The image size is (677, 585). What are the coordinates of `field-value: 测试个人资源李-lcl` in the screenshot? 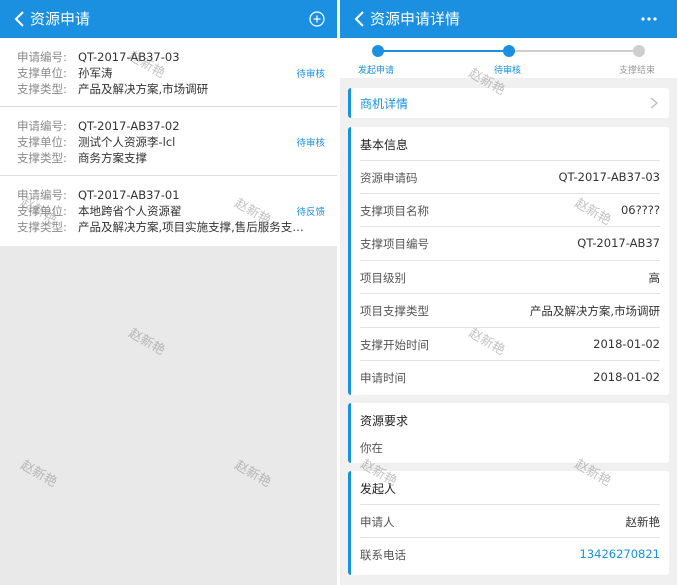 It's located at (127, 142).